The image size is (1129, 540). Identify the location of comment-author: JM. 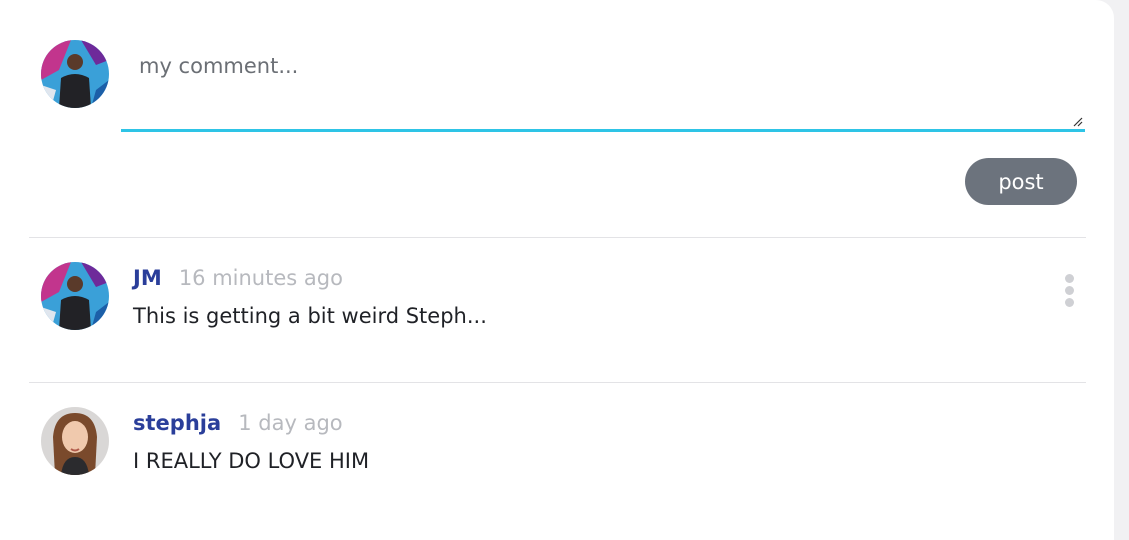
(147, 278).